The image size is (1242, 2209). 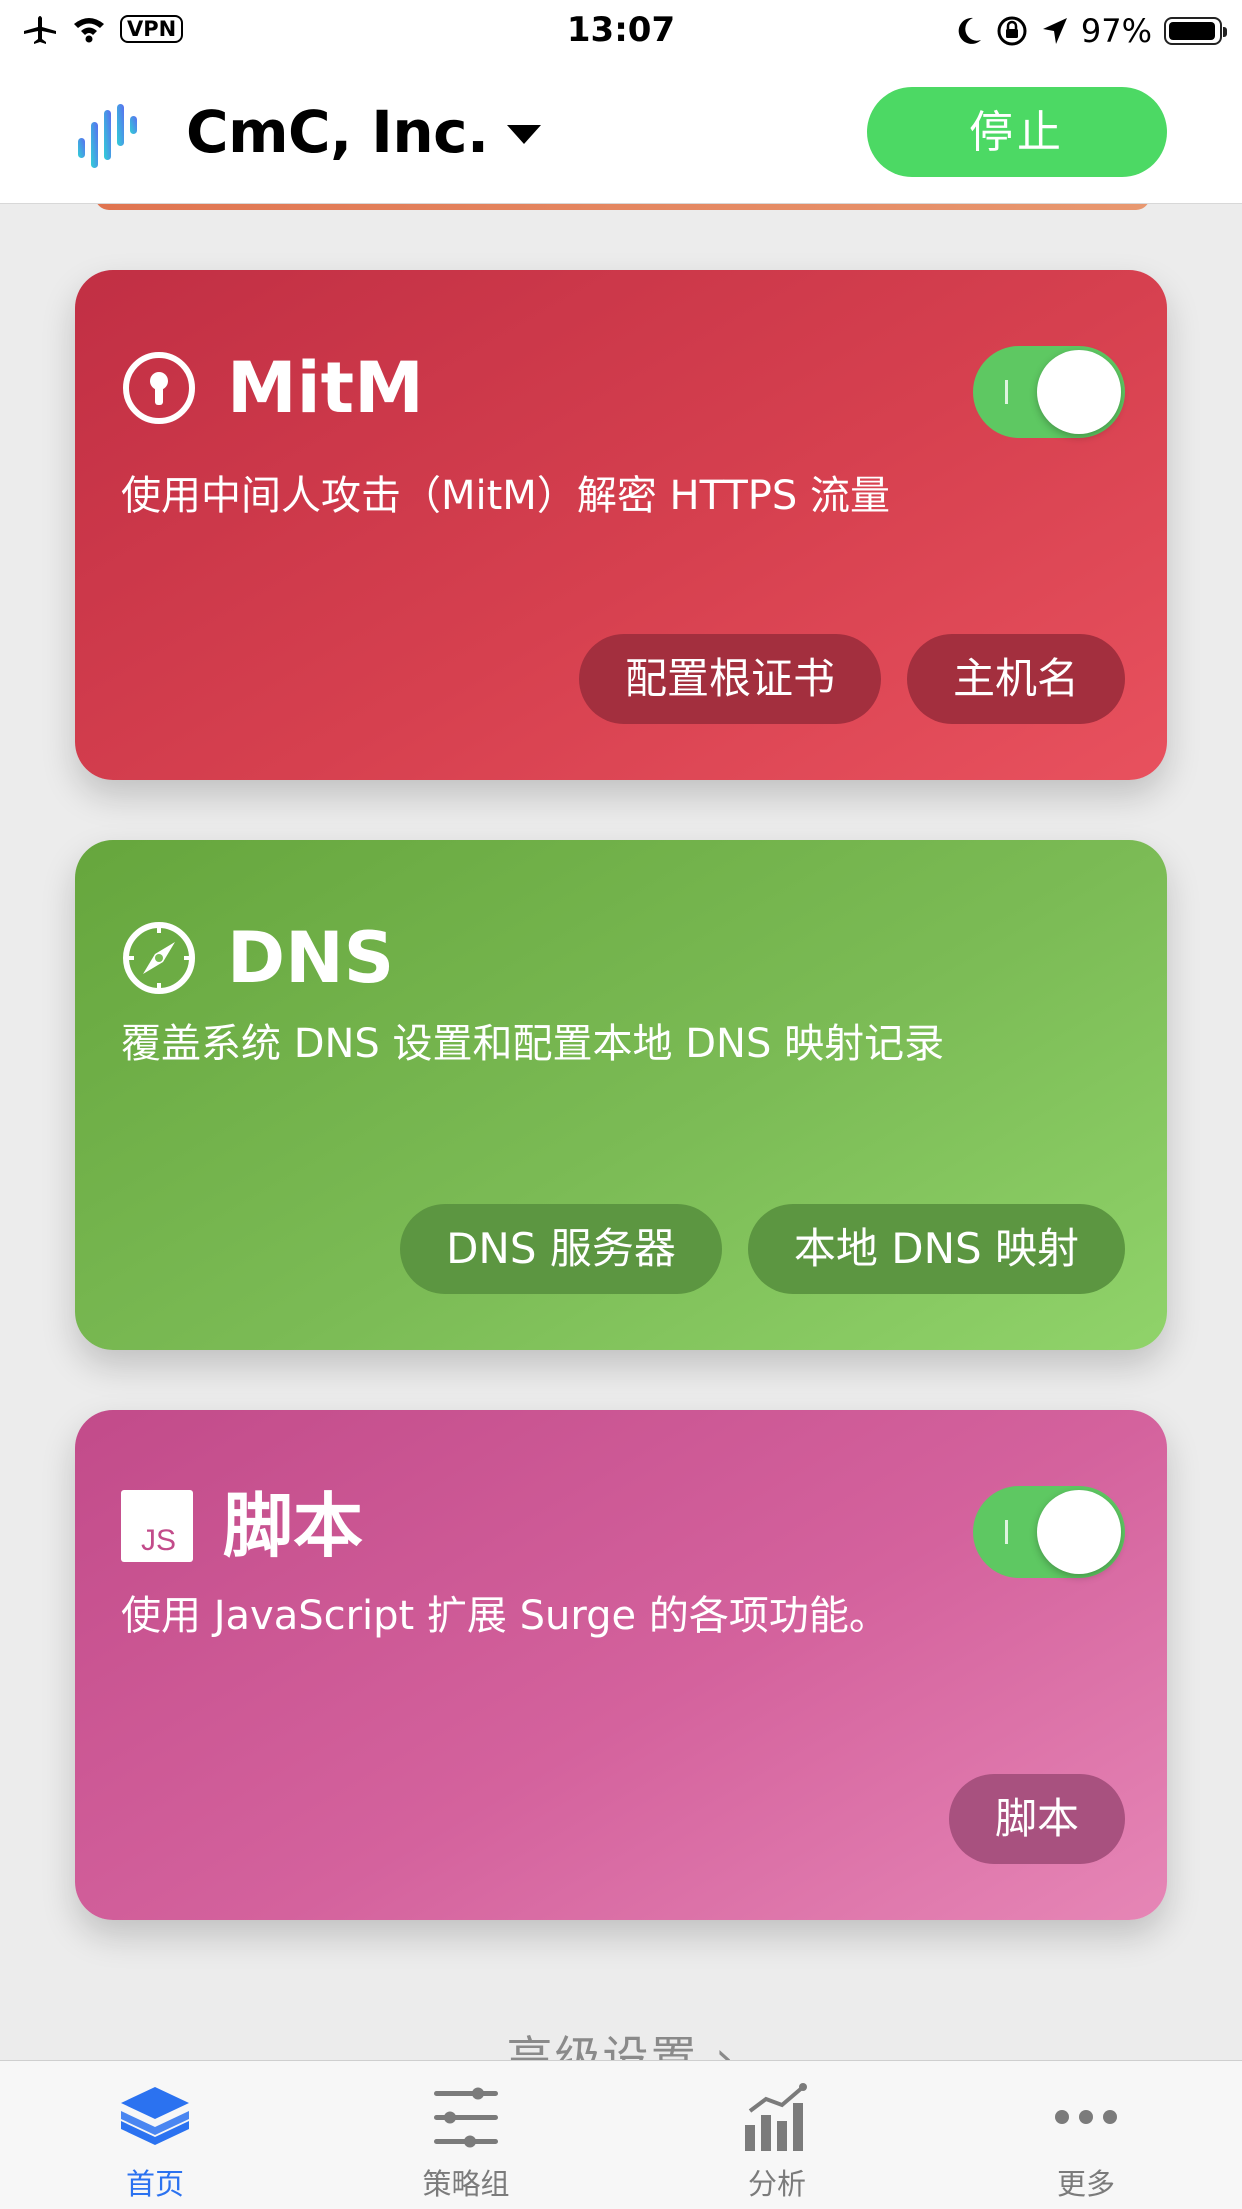 What do you see at coordinates (311, 958) in the screenshot?
I see `dns-title: DNS` at bounding box center [311, 958].